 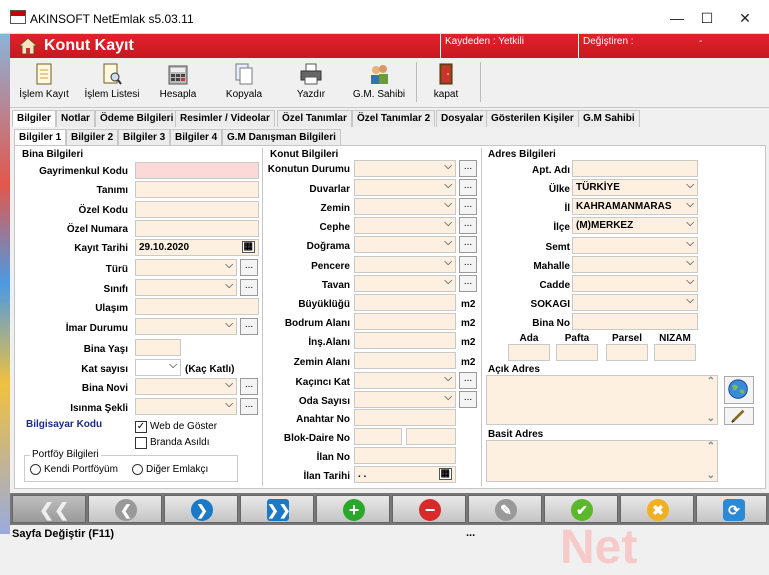 What do you see at coordinates (739, 416) in the screenshot?
I see `edit-address-button` at bounding box center [739, 416].